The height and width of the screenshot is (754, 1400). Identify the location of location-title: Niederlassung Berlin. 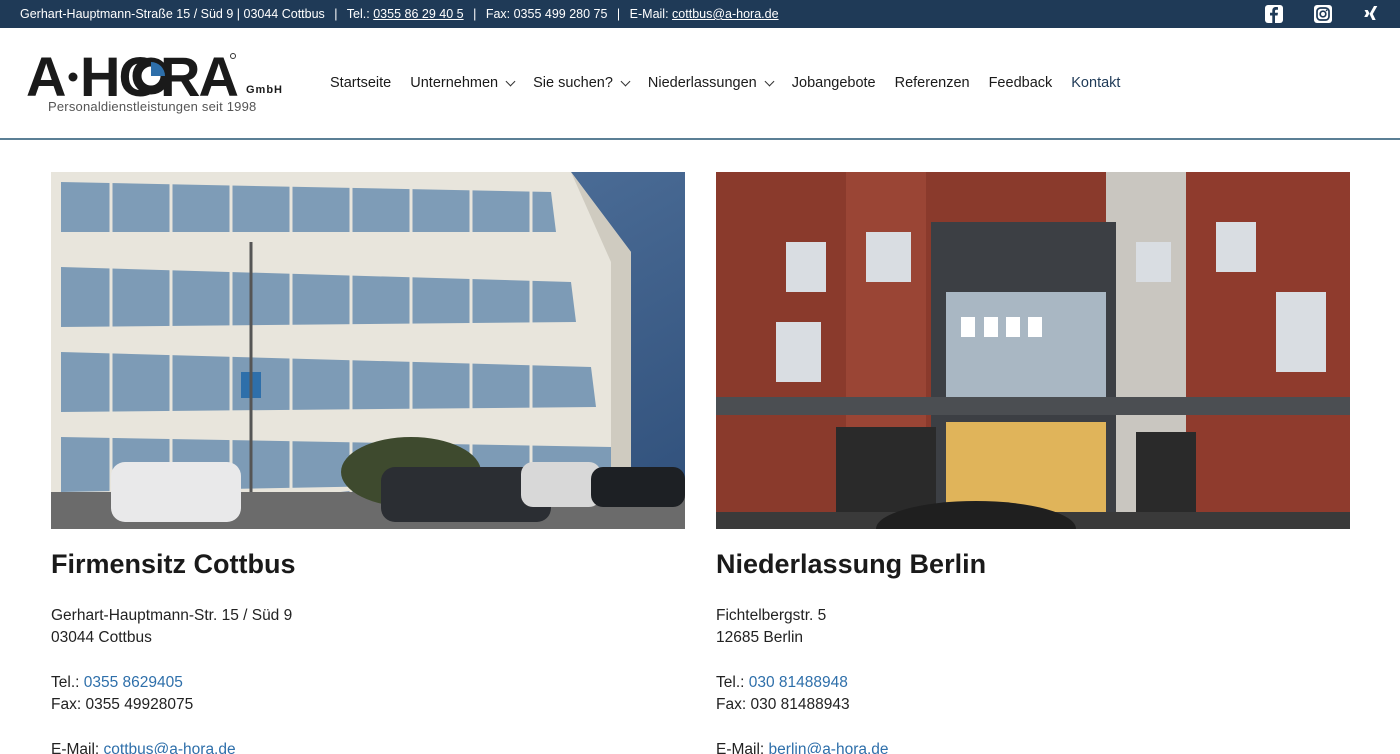
(851, 564).